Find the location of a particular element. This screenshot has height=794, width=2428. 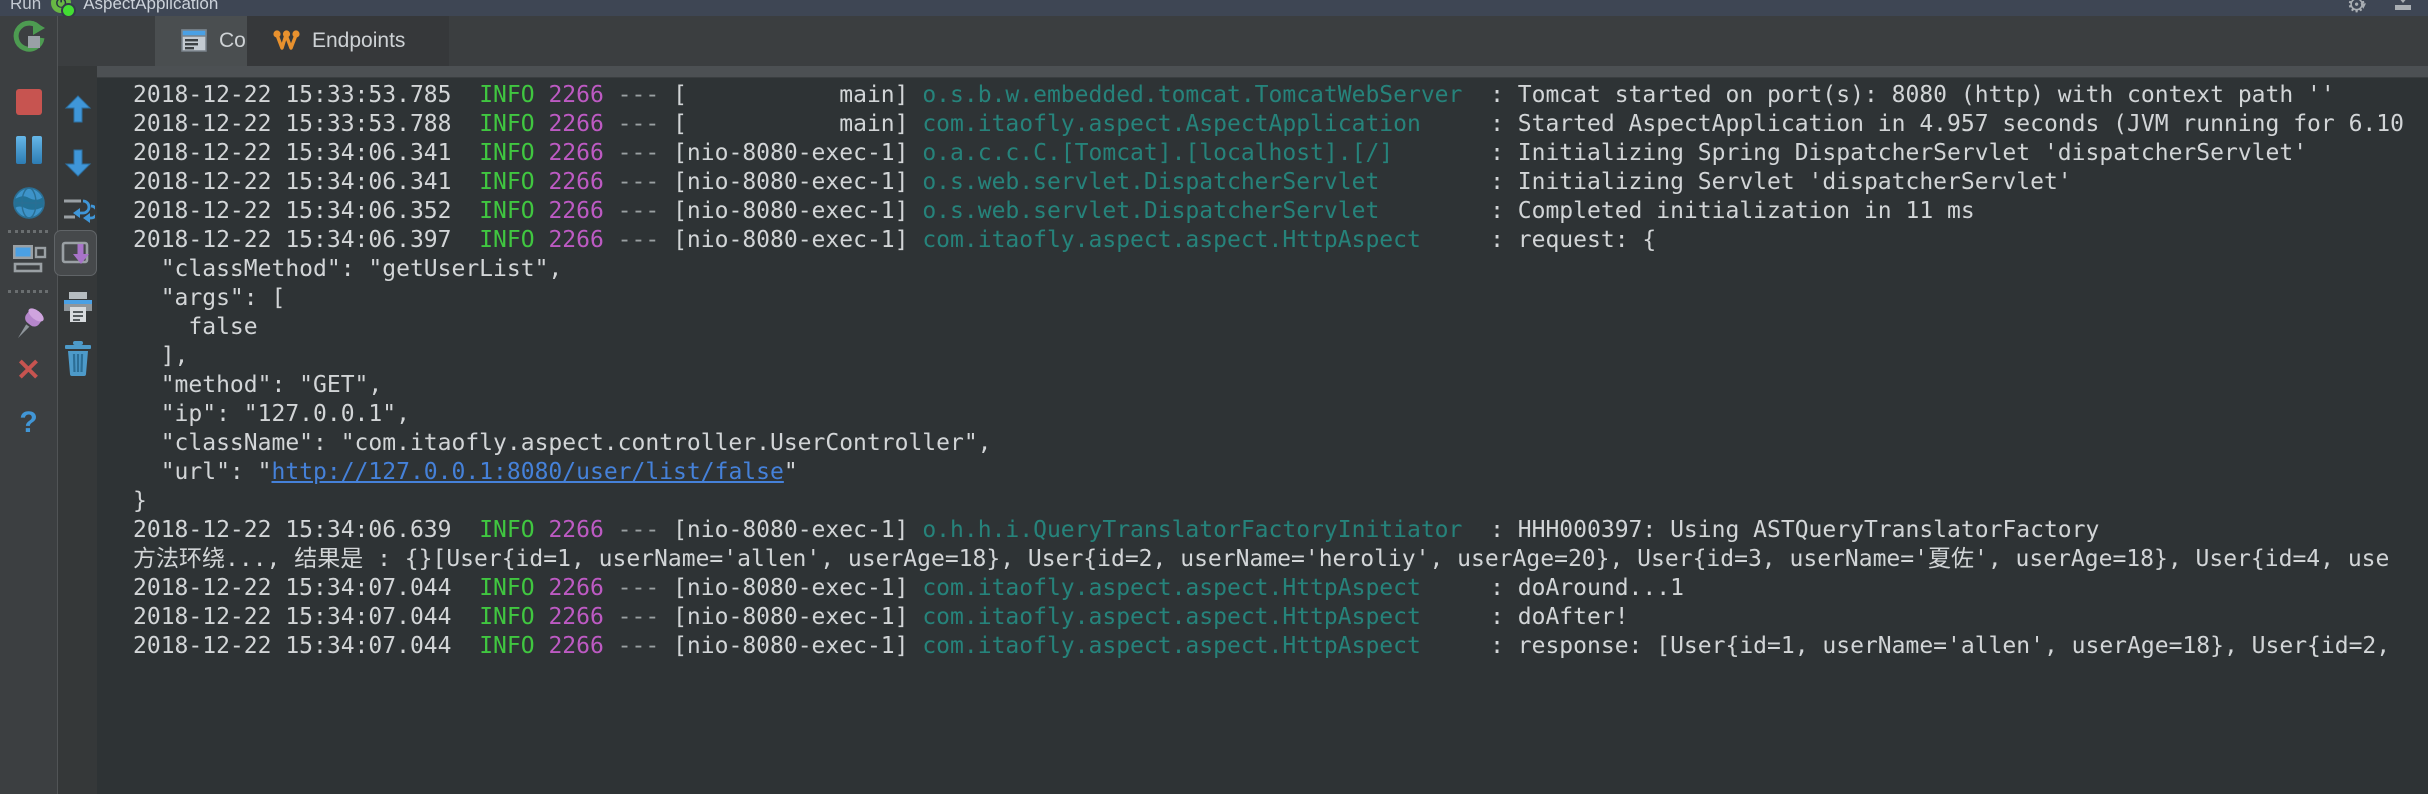

pin-tab-button is located at coordinates (28, 324).